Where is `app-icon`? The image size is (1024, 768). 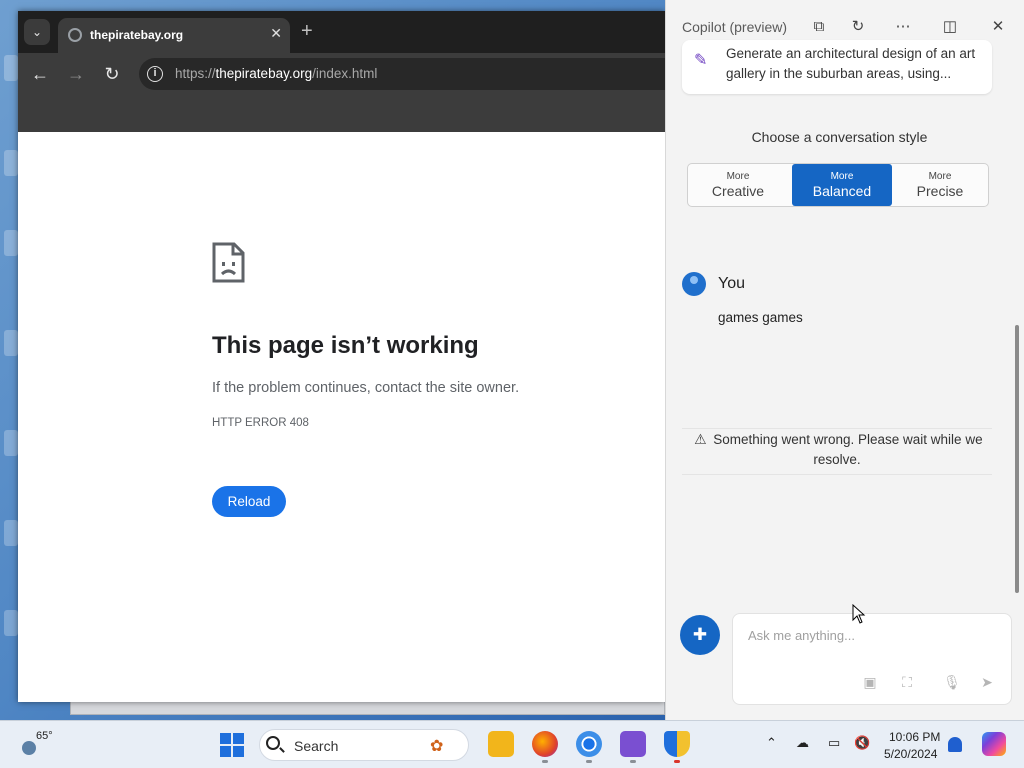 app-icon is located at coordinates (633, 744).